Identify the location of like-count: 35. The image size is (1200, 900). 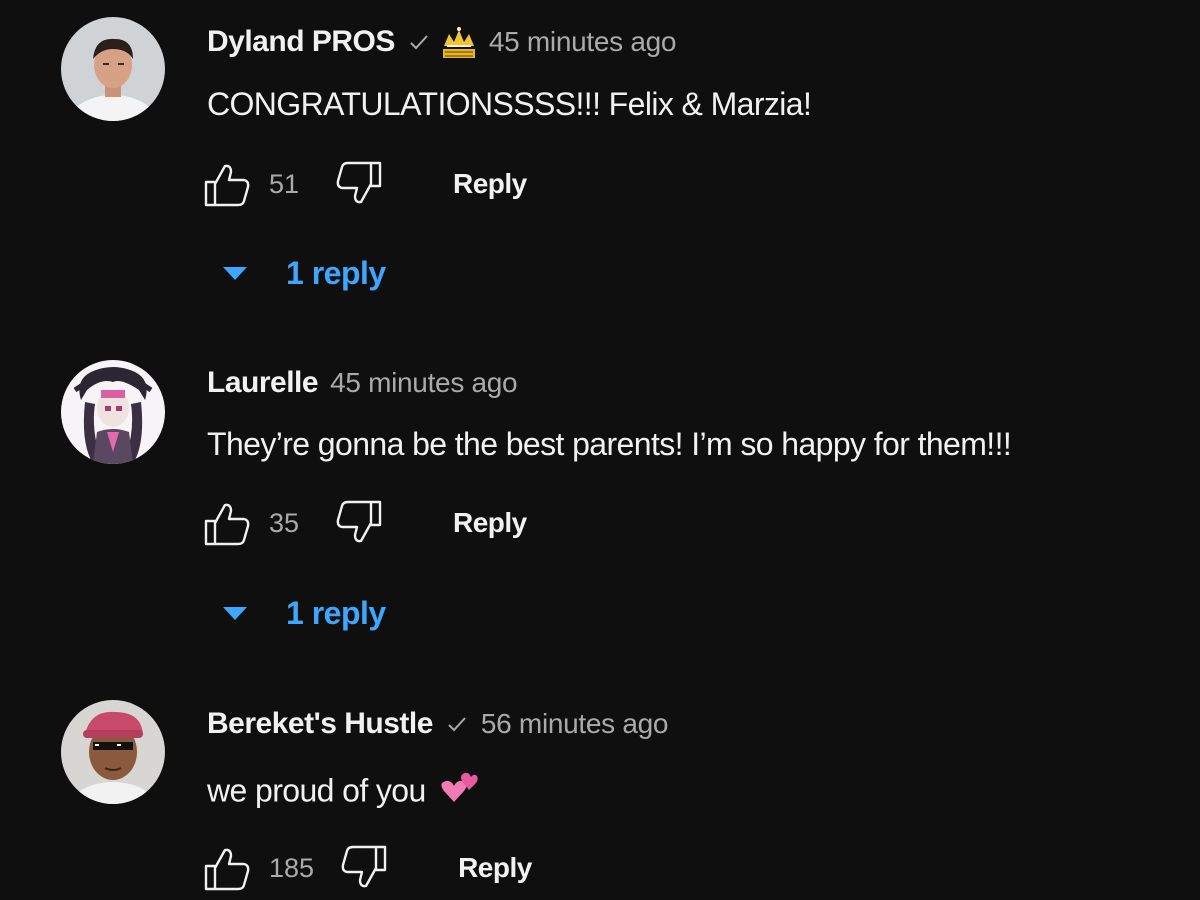
(284, 522).